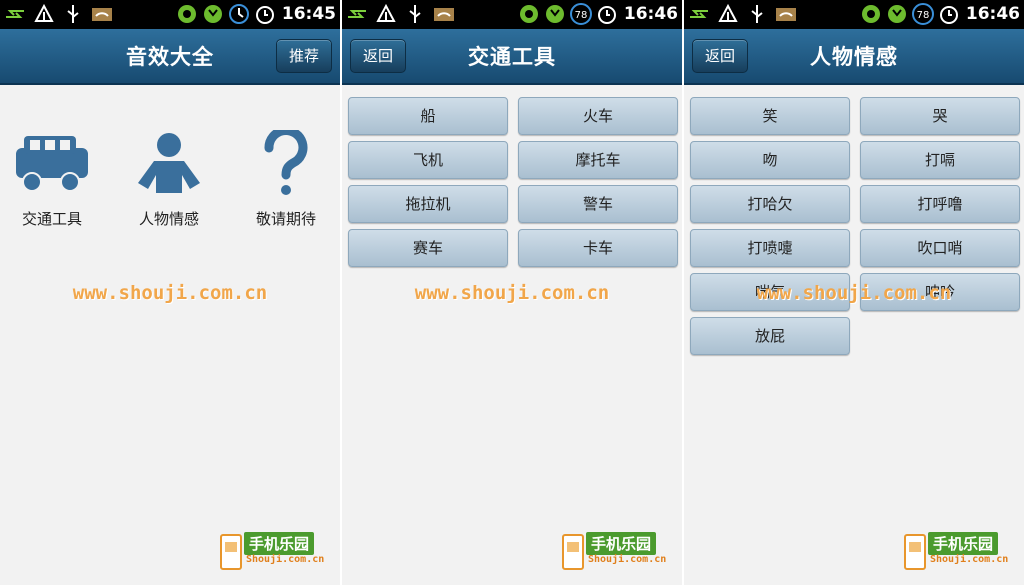 This screenshot has width=1024, height=585. What do you see at coordinates (770, 336) in the screenshot?
I see `sound-button: 放屁` at bounding box center [770, 336].